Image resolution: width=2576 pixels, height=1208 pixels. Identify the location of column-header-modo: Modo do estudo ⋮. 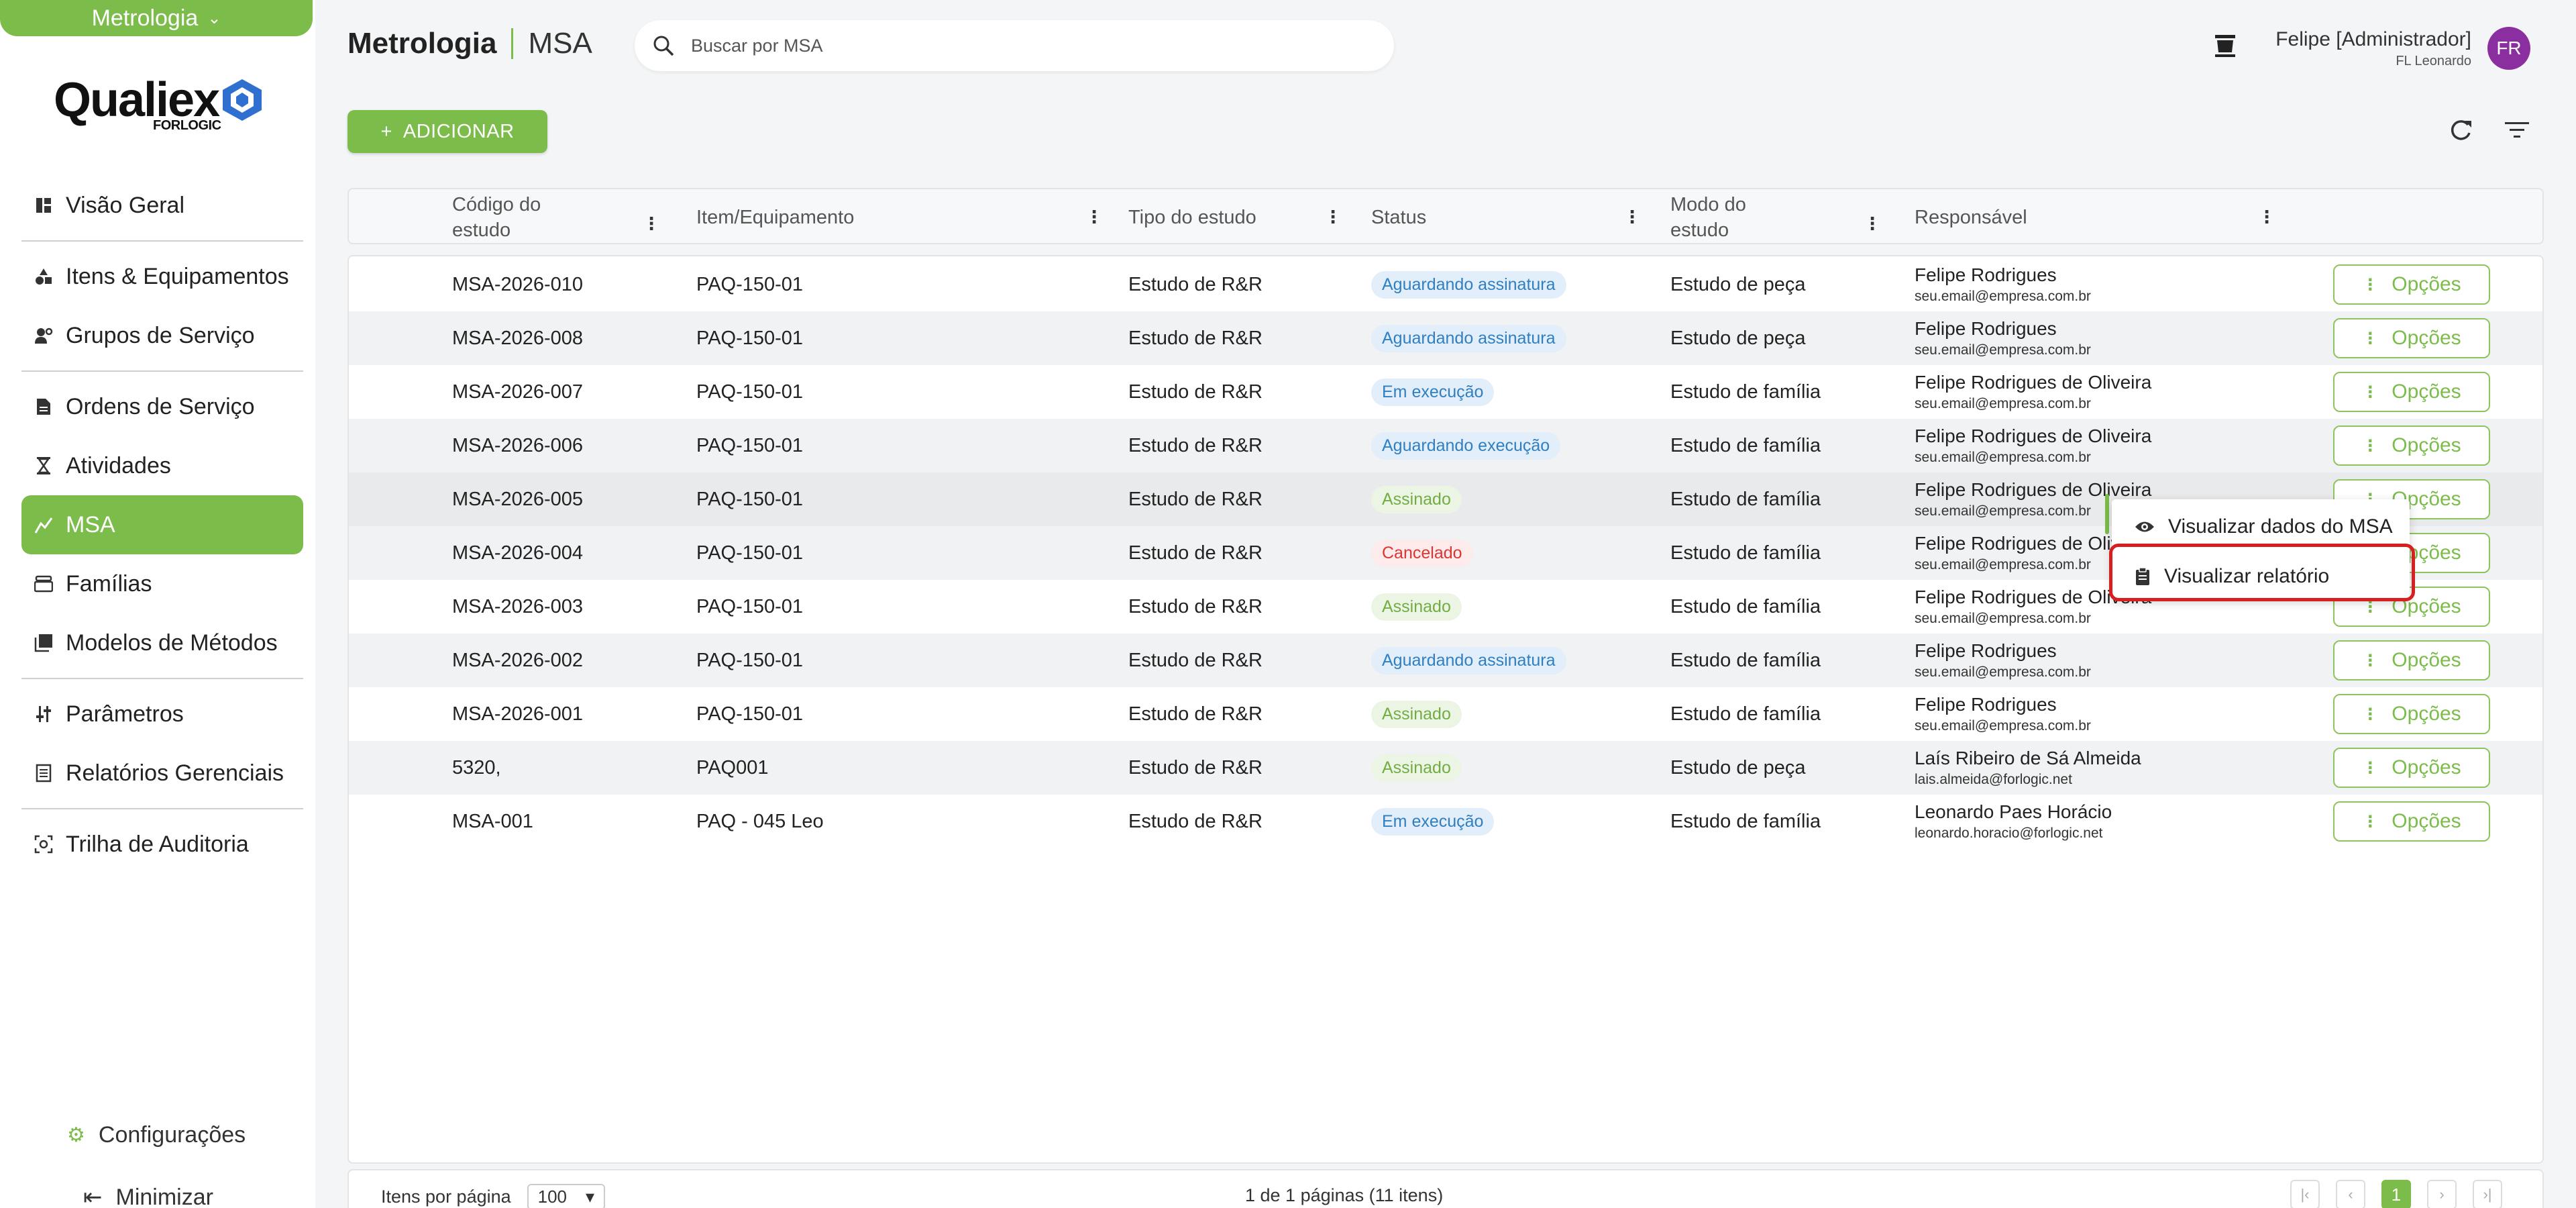
(1781, 217).